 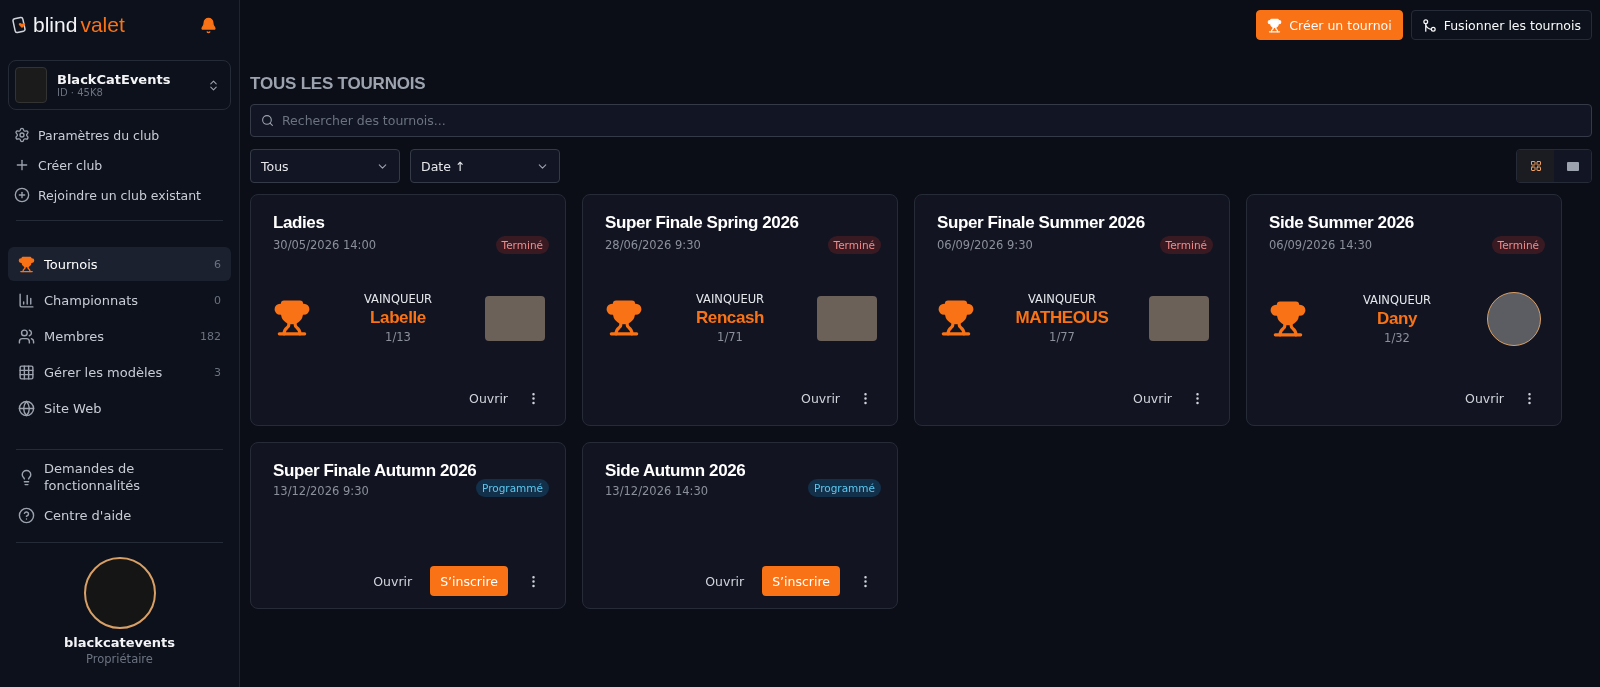 What do you see at coordinates (1514, 319) in the screenshot?
I see `avatar-placeholder` at bounding box center [1514, 319].